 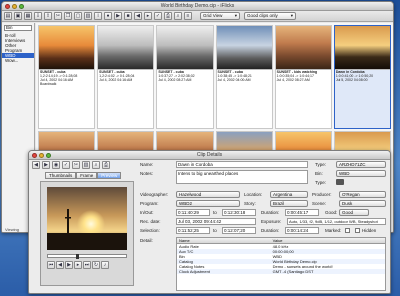 What do you see at coordinates (361, 164) in the screenshot?
I see `type-select: ARZHD71ZC` at bounding box center [361, 164].